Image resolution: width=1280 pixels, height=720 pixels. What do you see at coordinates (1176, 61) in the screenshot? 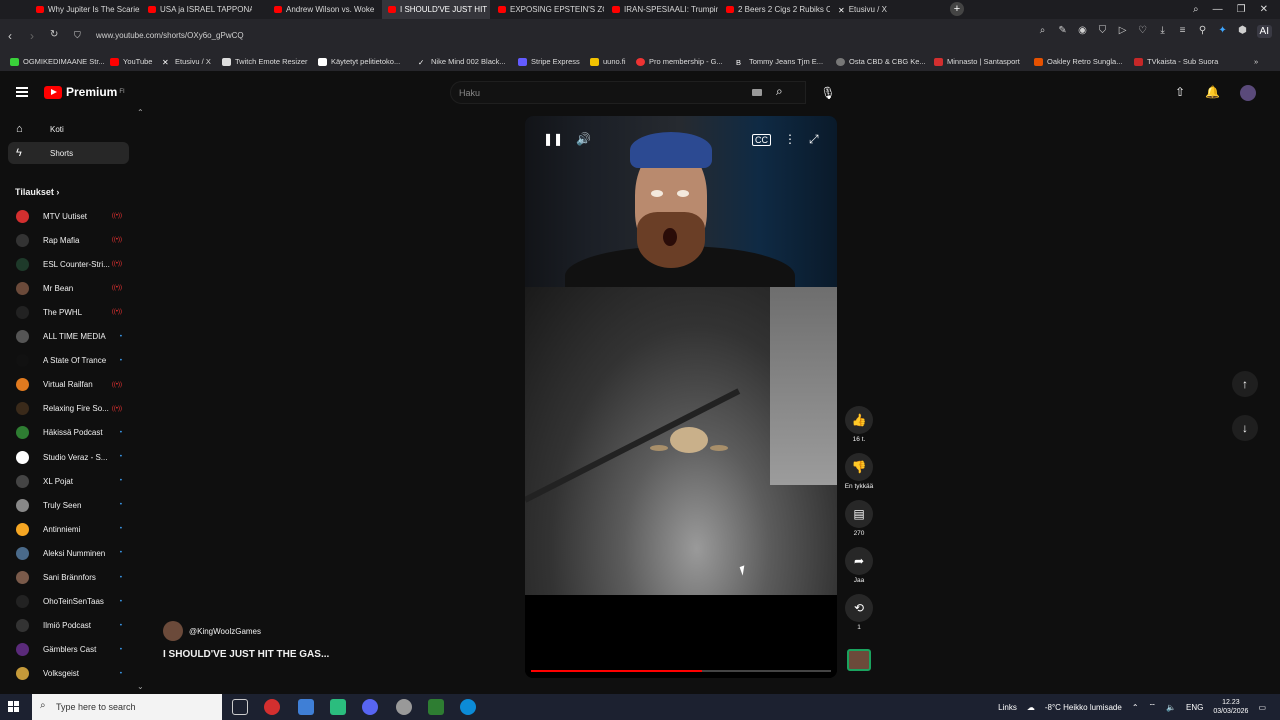
I see `bookmark: TVkaista - Sub Suora` at bounding box center [1176, 61].